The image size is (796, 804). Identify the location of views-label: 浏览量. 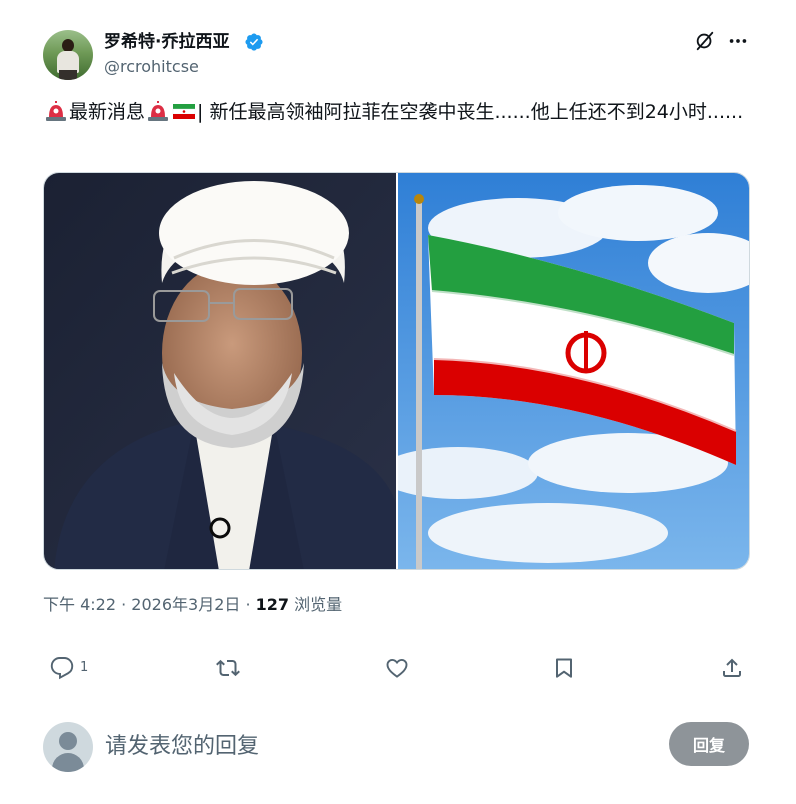
(316, 604).